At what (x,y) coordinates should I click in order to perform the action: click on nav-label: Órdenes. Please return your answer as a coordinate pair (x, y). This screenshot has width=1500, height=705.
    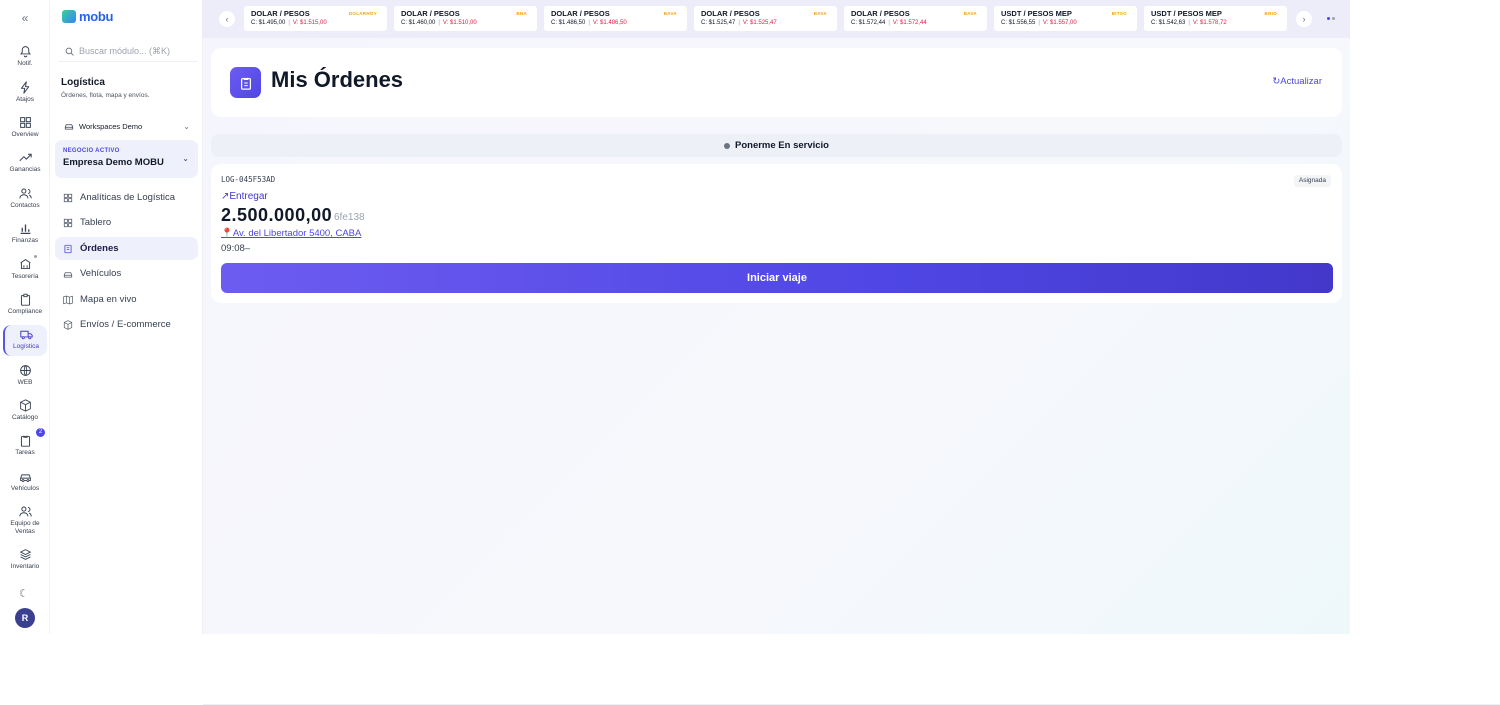
    Looking at the image, I should click on (99, 248).